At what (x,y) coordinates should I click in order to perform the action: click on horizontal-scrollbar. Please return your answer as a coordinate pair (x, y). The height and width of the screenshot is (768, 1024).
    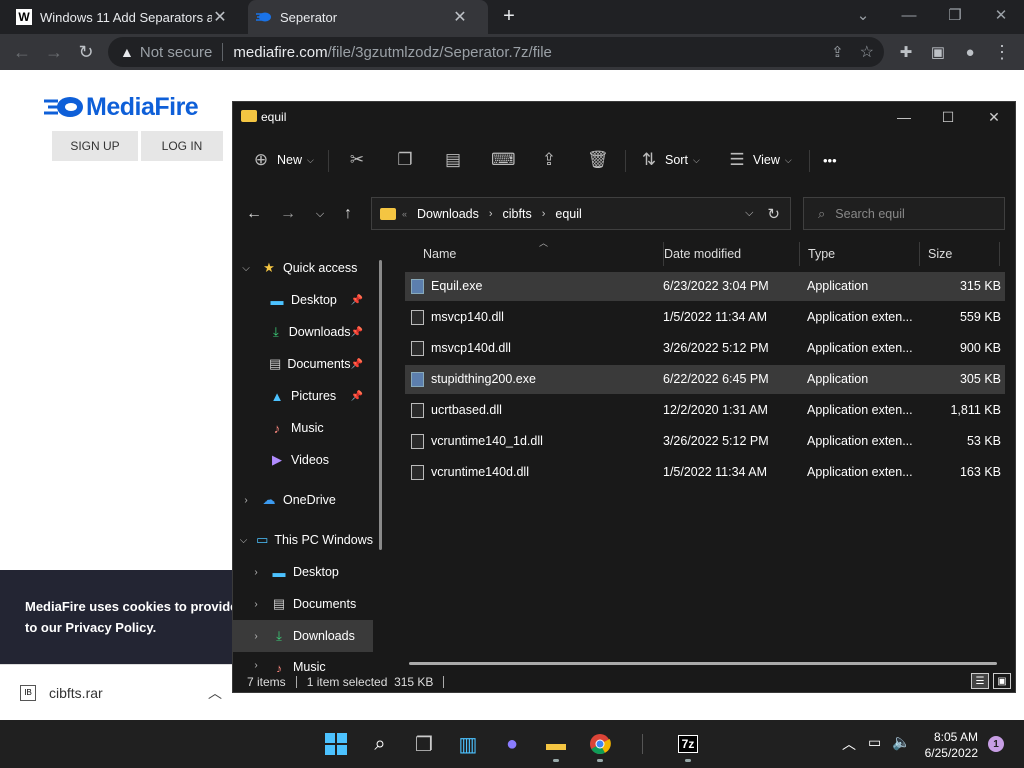
    Looking at the image, I should click on (703, 663).